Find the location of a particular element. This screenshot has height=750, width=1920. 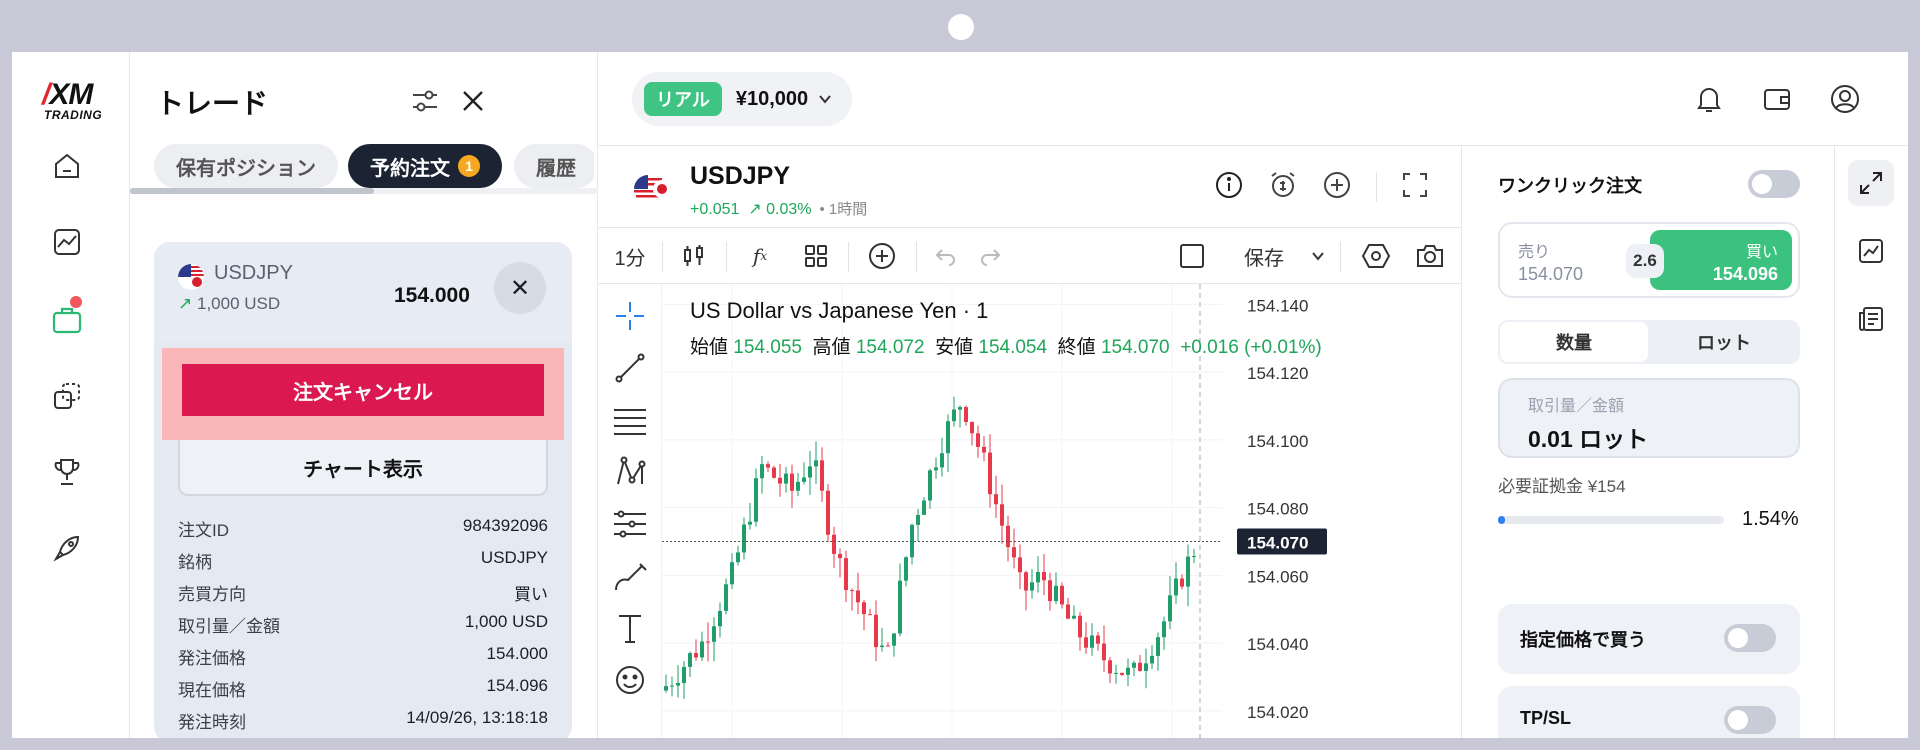

chart-nav-icon is located at coordinates (67, 242).